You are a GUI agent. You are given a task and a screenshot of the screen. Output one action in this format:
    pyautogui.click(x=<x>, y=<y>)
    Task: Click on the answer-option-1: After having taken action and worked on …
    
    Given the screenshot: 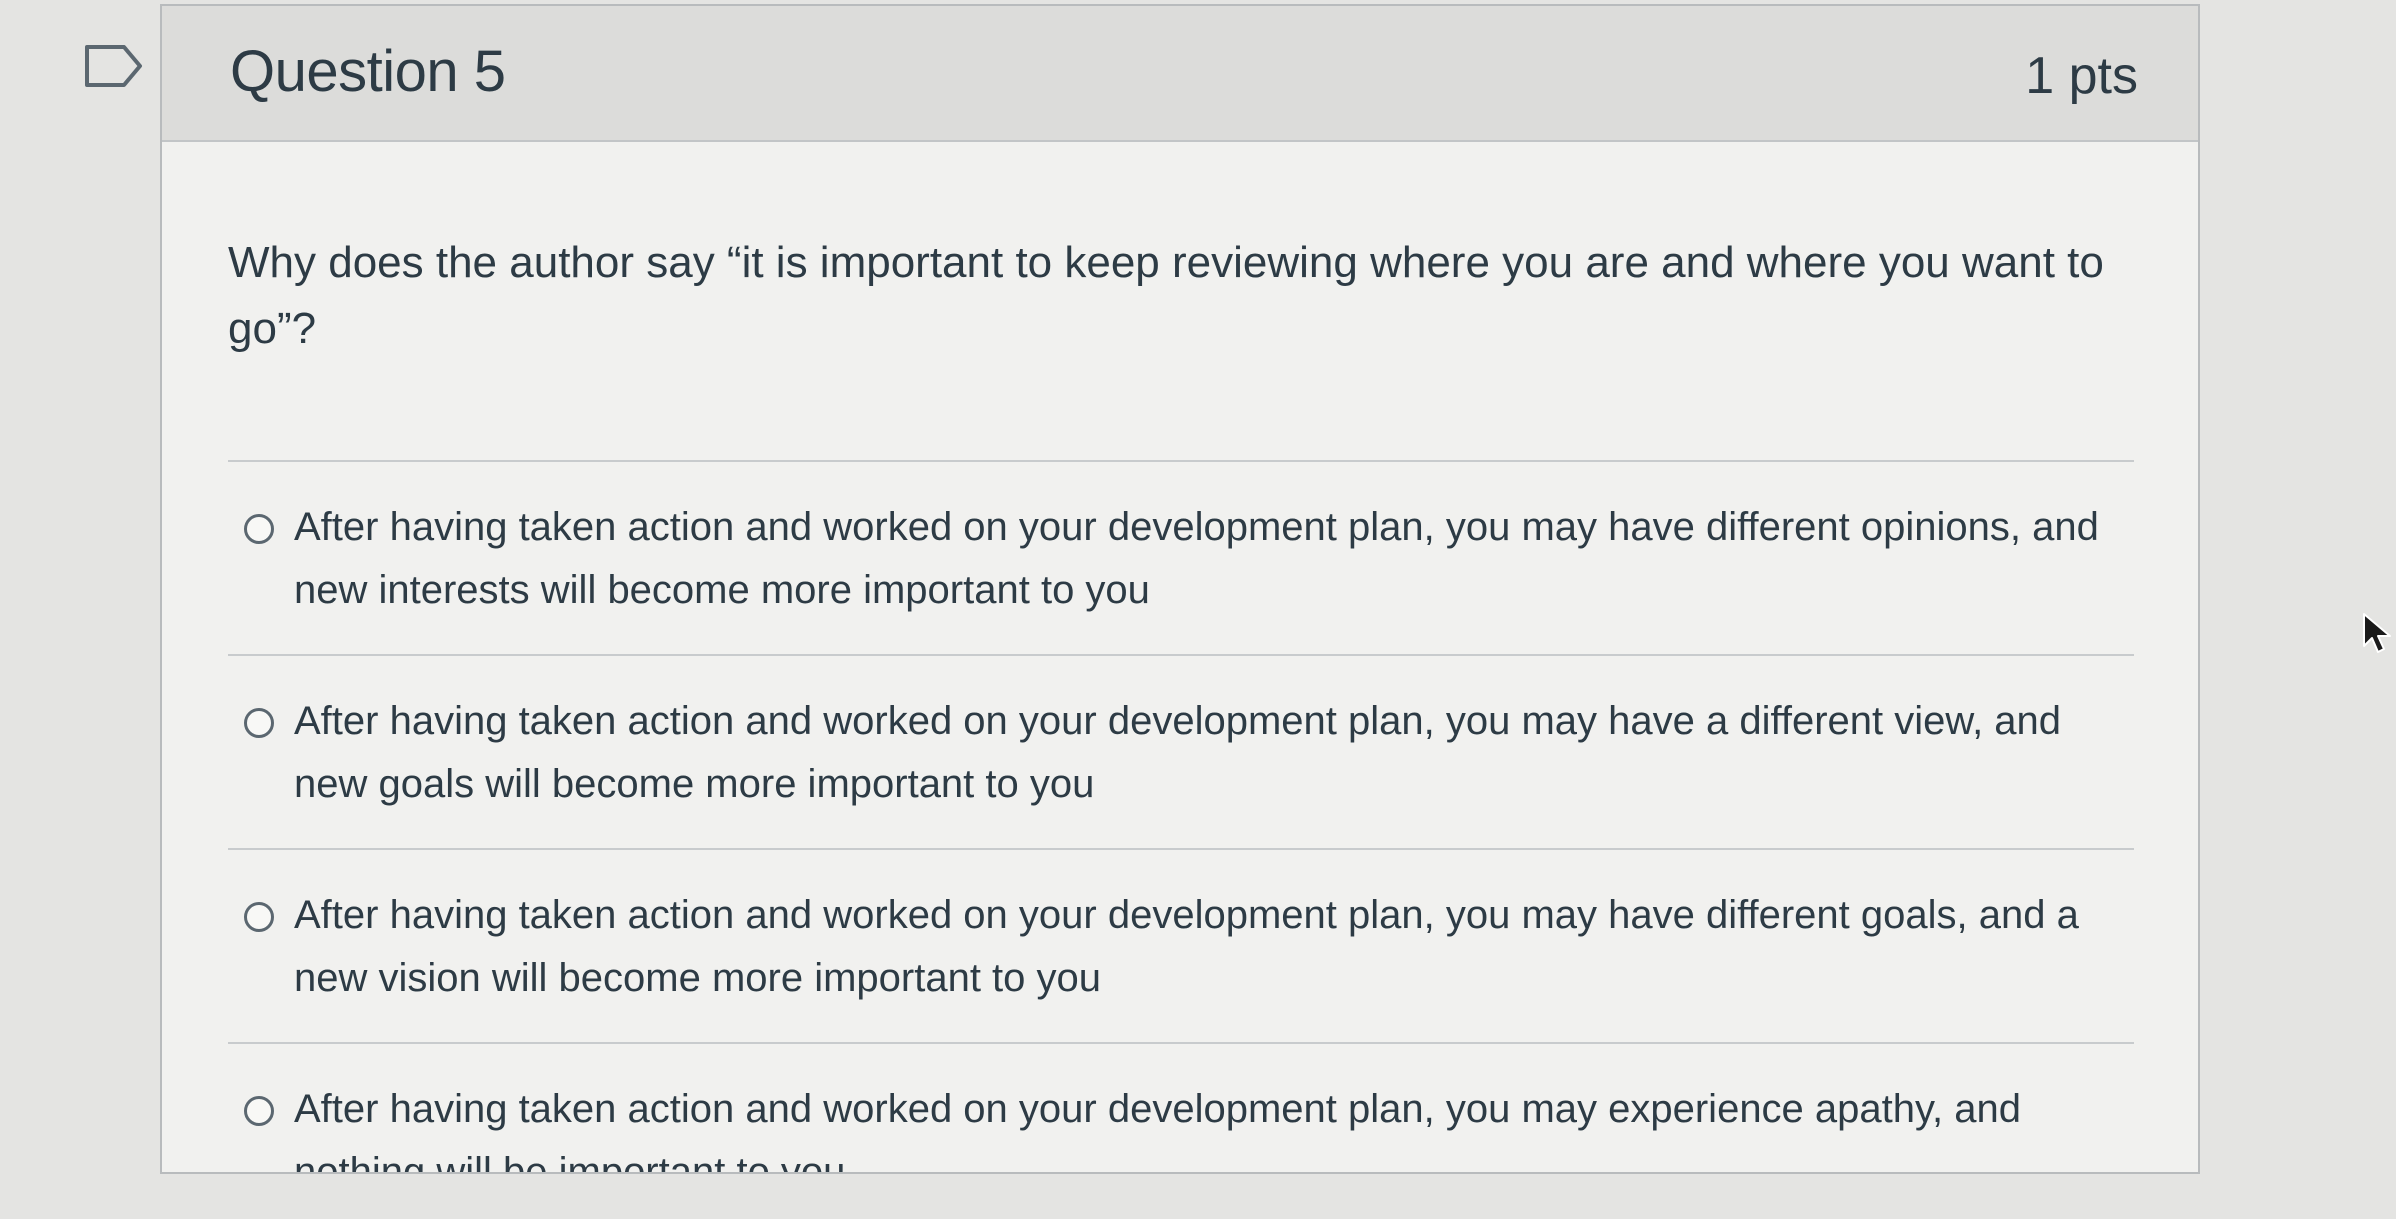 What is the action you would take?
    pyautogui.click(x=1181, y=559)
    